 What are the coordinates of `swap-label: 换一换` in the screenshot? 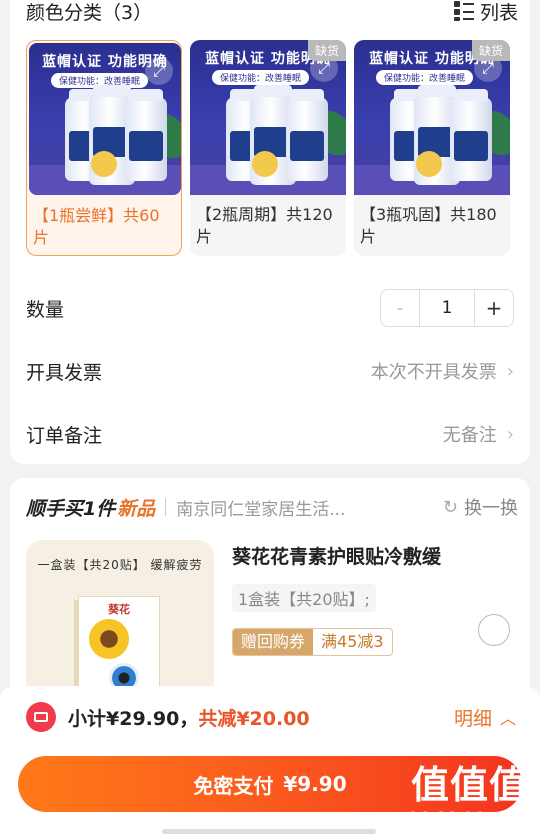 It's located at (491, 508).